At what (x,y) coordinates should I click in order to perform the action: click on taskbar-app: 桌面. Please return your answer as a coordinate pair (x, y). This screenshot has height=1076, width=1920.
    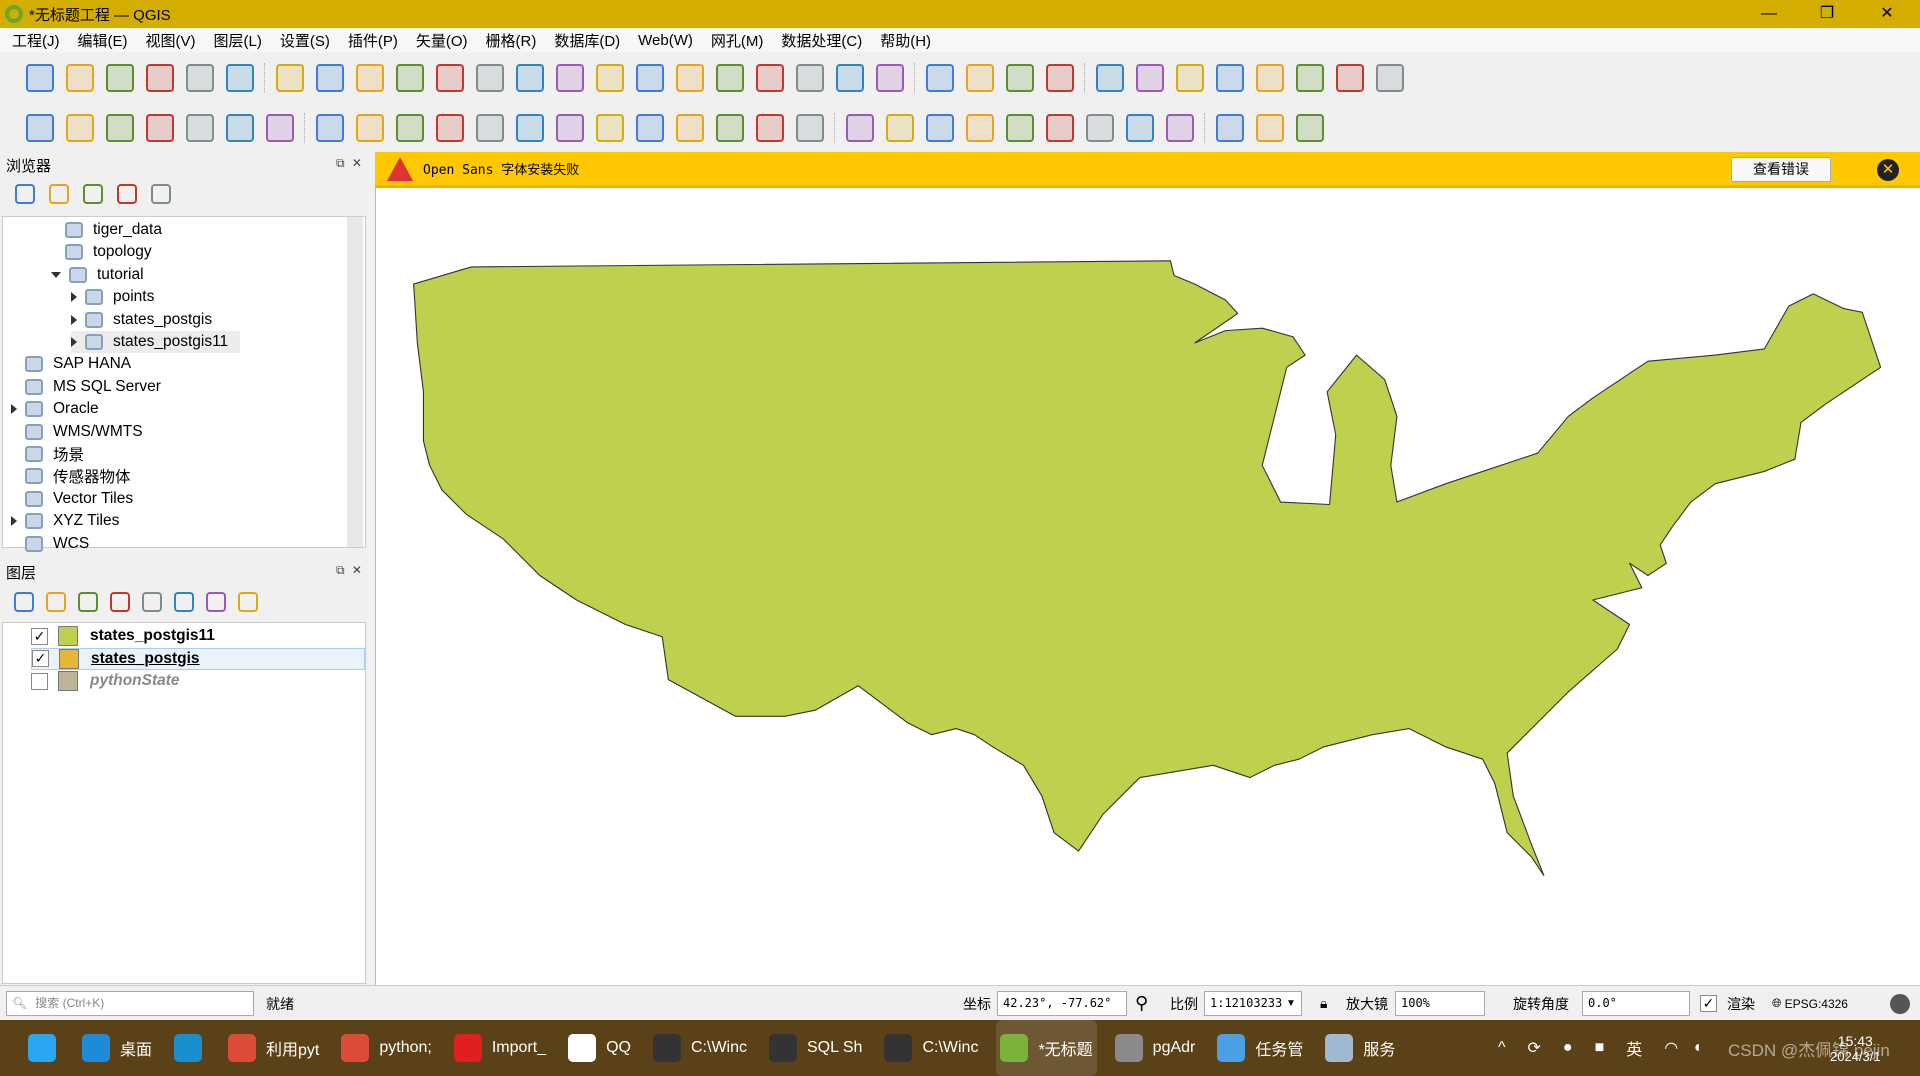
    Looking at the image, I should click on (117, 1048).